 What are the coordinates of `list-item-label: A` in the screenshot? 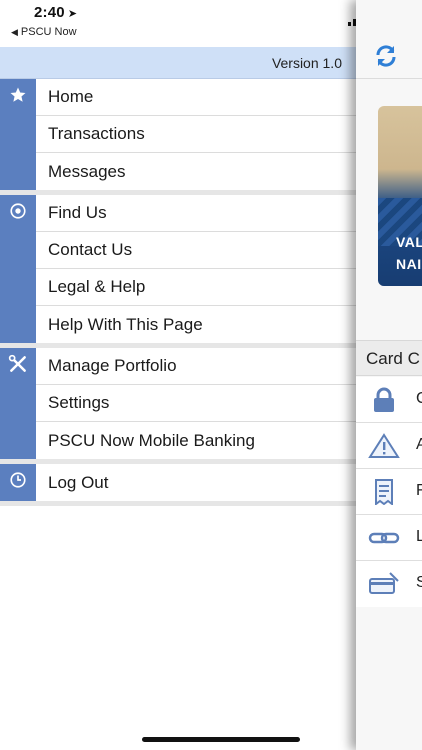 It's located at (419, 444).